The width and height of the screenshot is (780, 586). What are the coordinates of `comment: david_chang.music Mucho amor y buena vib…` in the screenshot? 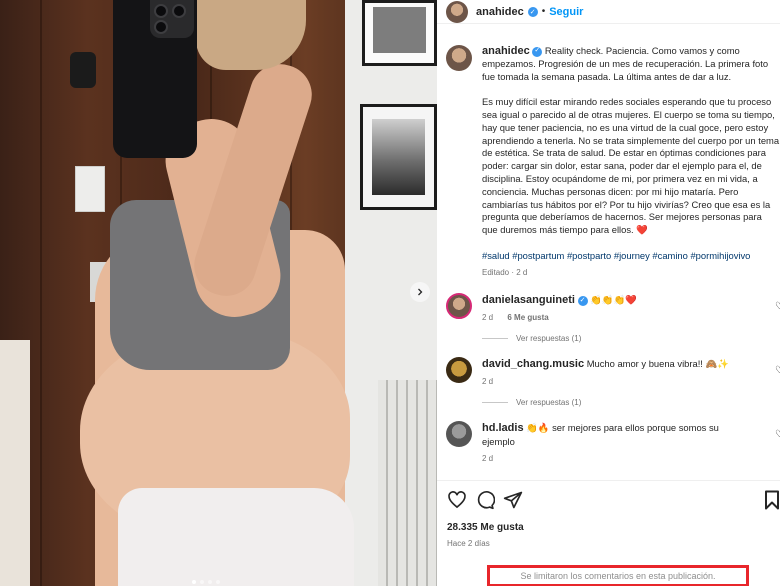 It's located at (608, 371).